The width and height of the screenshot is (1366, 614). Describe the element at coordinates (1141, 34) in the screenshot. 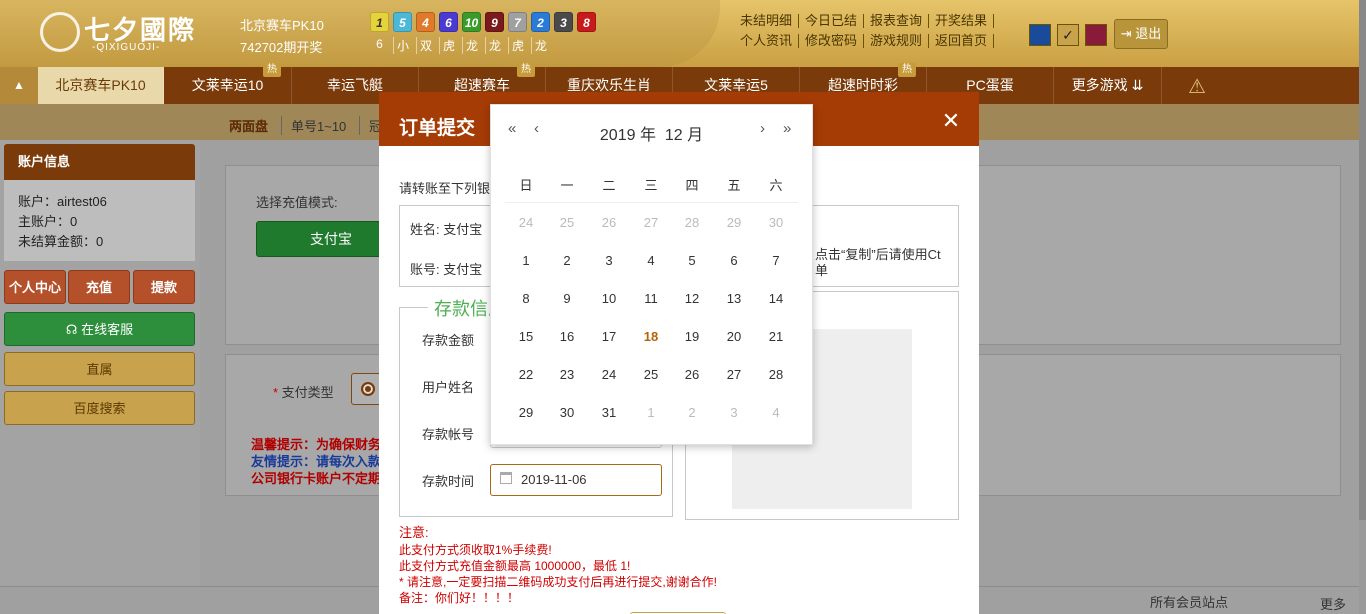

I see `logout-button: ⇥ 退出` at that location.